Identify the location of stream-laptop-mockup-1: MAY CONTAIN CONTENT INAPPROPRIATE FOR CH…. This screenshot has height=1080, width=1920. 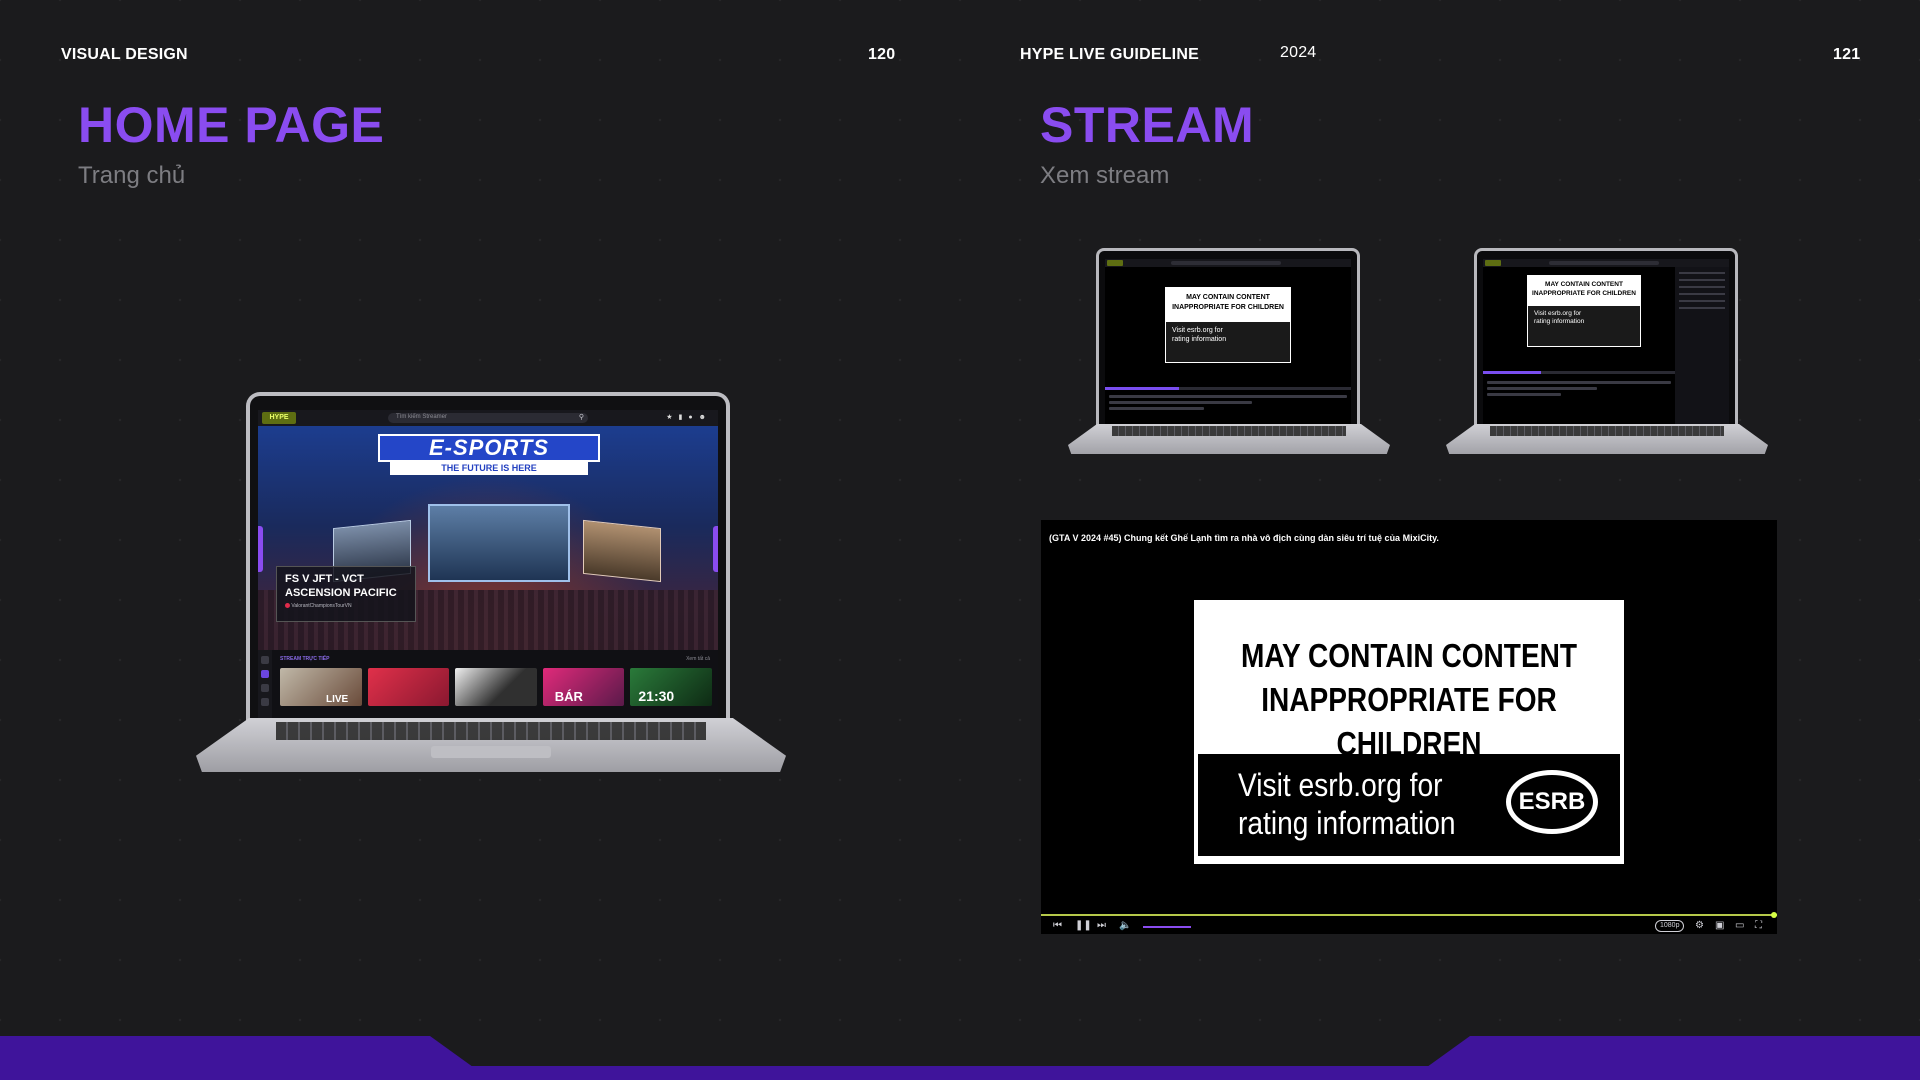
(1229, 351).